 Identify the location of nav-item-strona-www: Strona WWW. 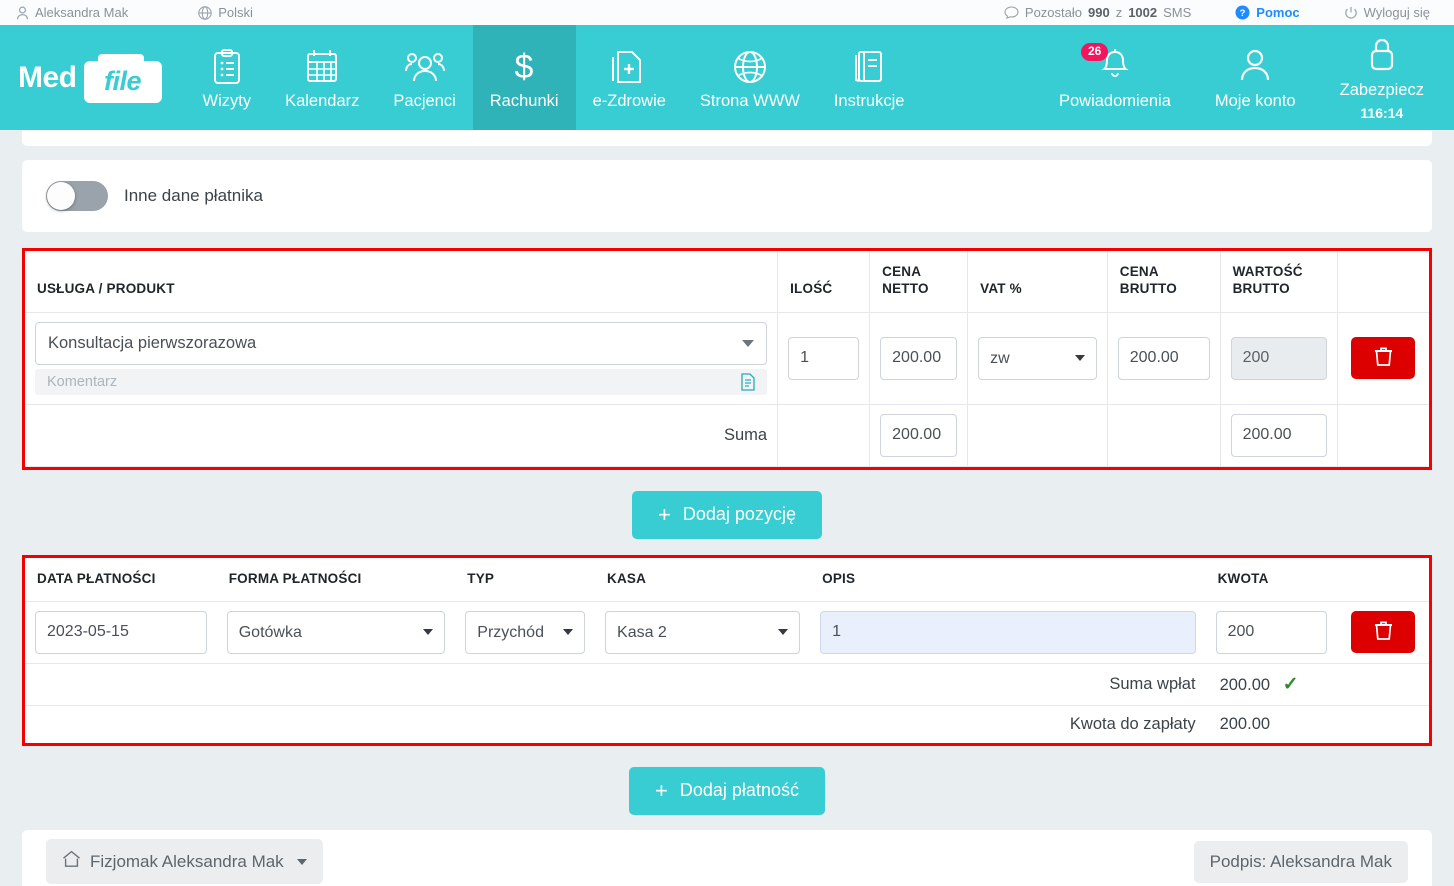
(750, 77).